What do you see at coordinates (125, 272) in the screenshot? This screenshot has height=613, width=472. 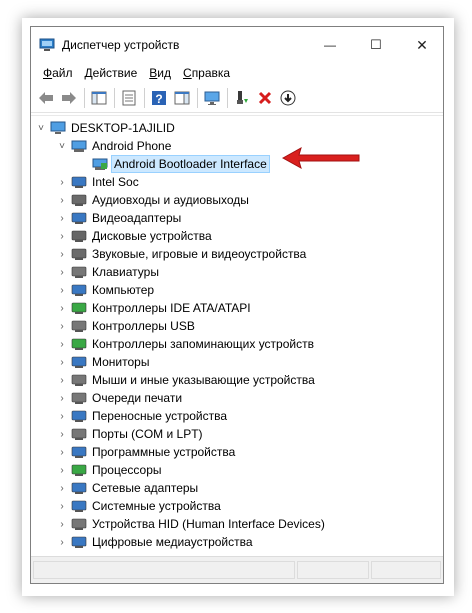 I see `category-label: Клавиатуры` at bounding box center [125, 272].